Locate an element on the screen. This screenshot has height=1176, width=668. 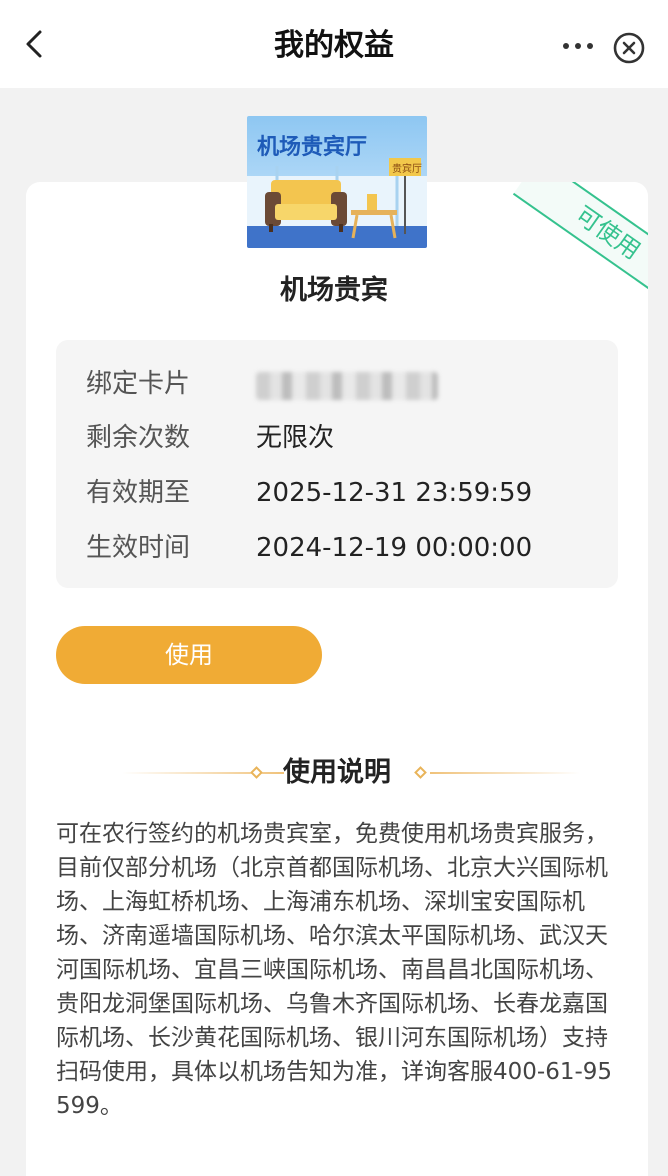
svg-text: 贵宾厅 is located at coordinates (407, 168).